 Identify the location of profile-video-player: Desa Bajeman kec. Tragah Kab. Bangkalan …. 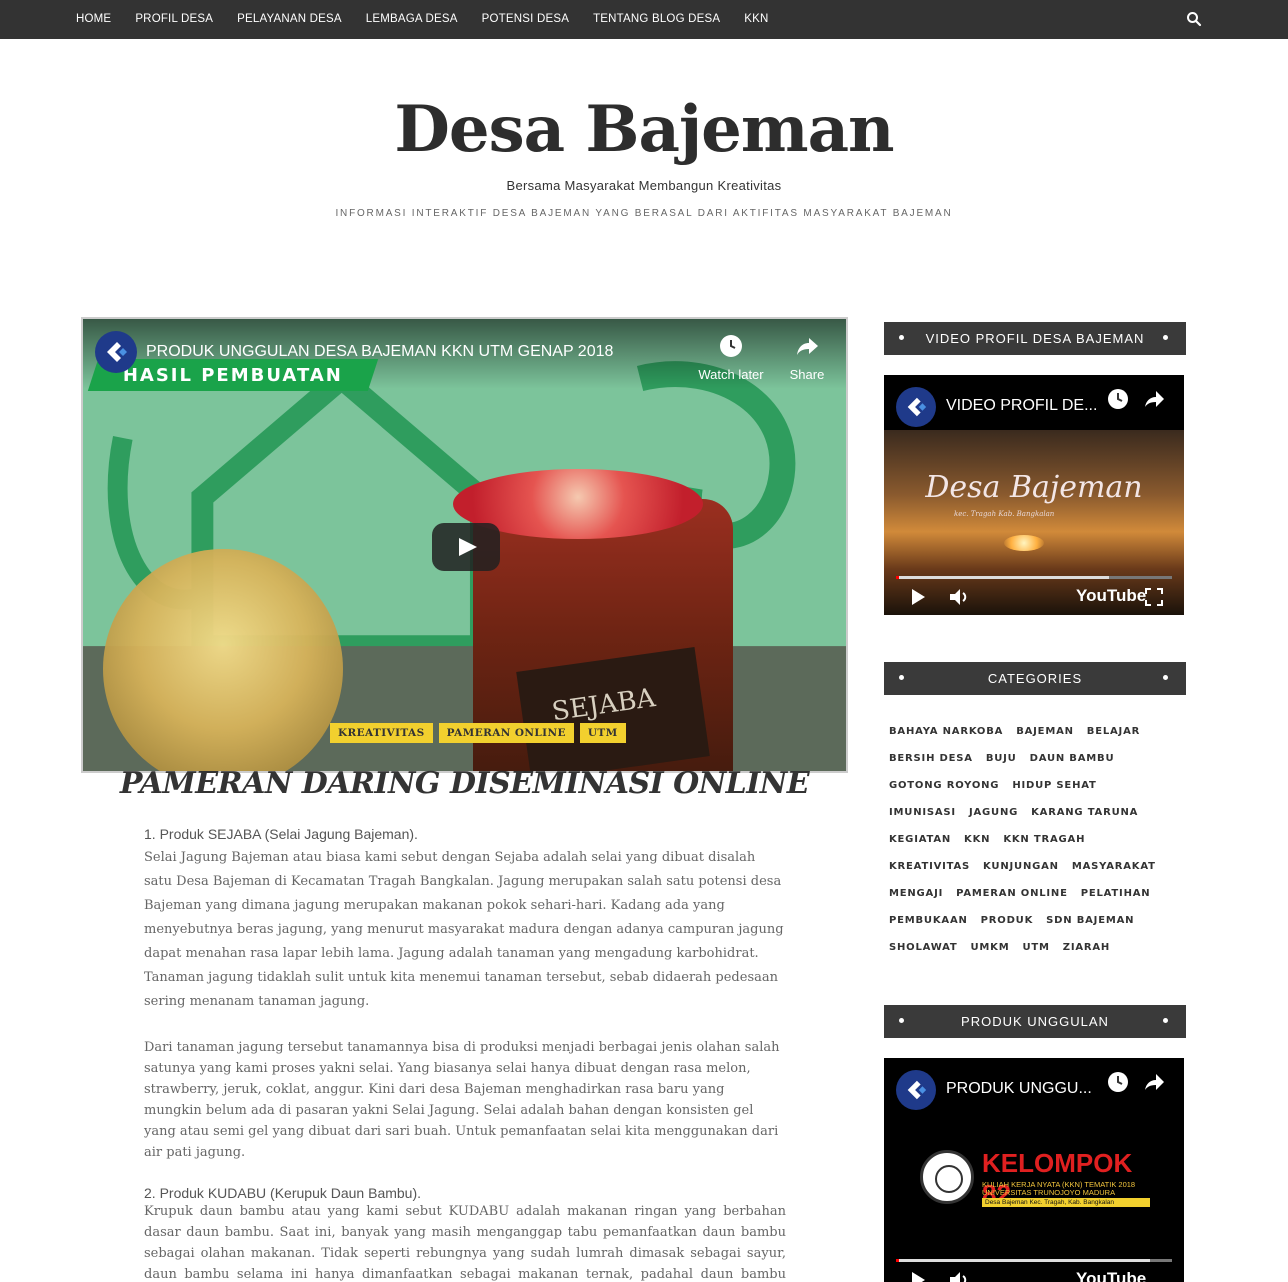
(1034, 495).